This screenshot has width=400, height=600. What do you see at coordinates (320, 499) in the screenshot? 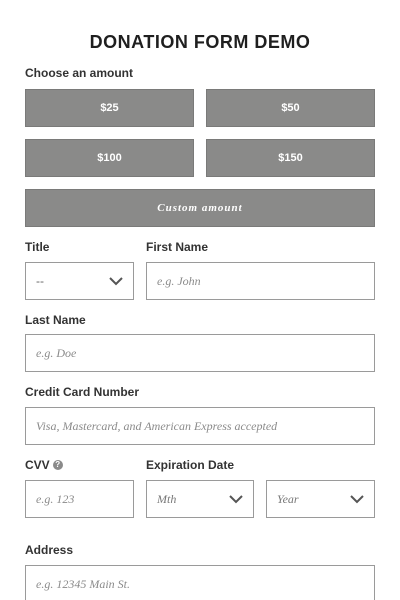
I see `expiration-year-select: Year` at bounding box center [320, 499].